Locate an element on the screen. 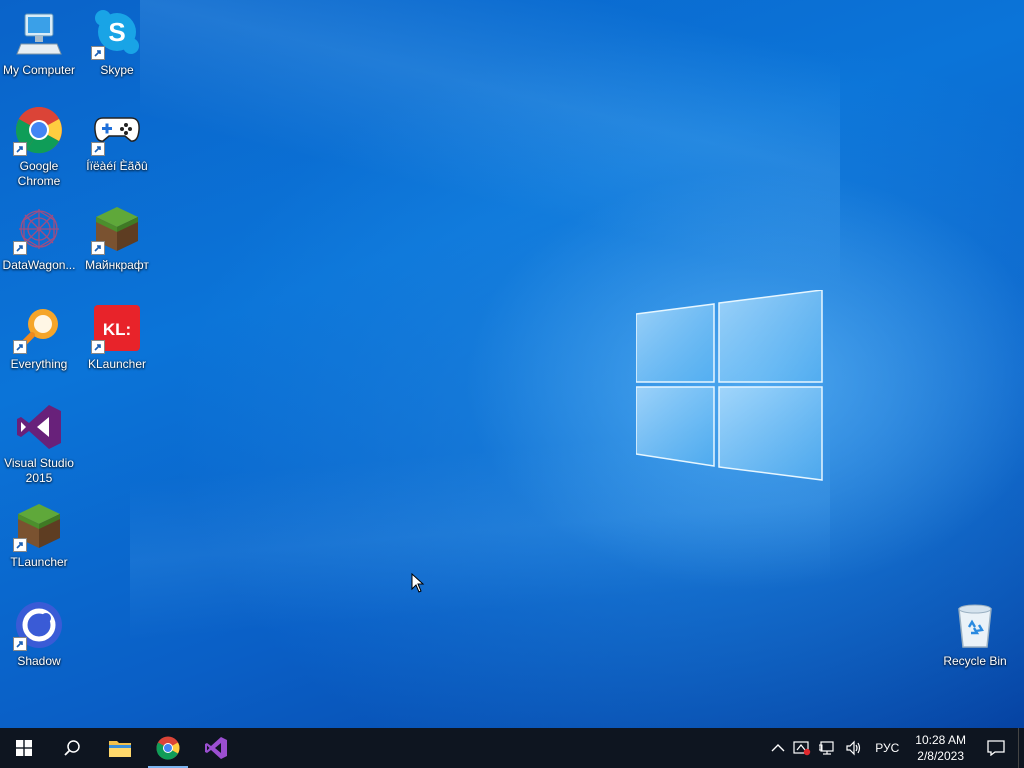  desktop-icon-recycle-bin: Recycle Bin is located at coordinates (975, 635).